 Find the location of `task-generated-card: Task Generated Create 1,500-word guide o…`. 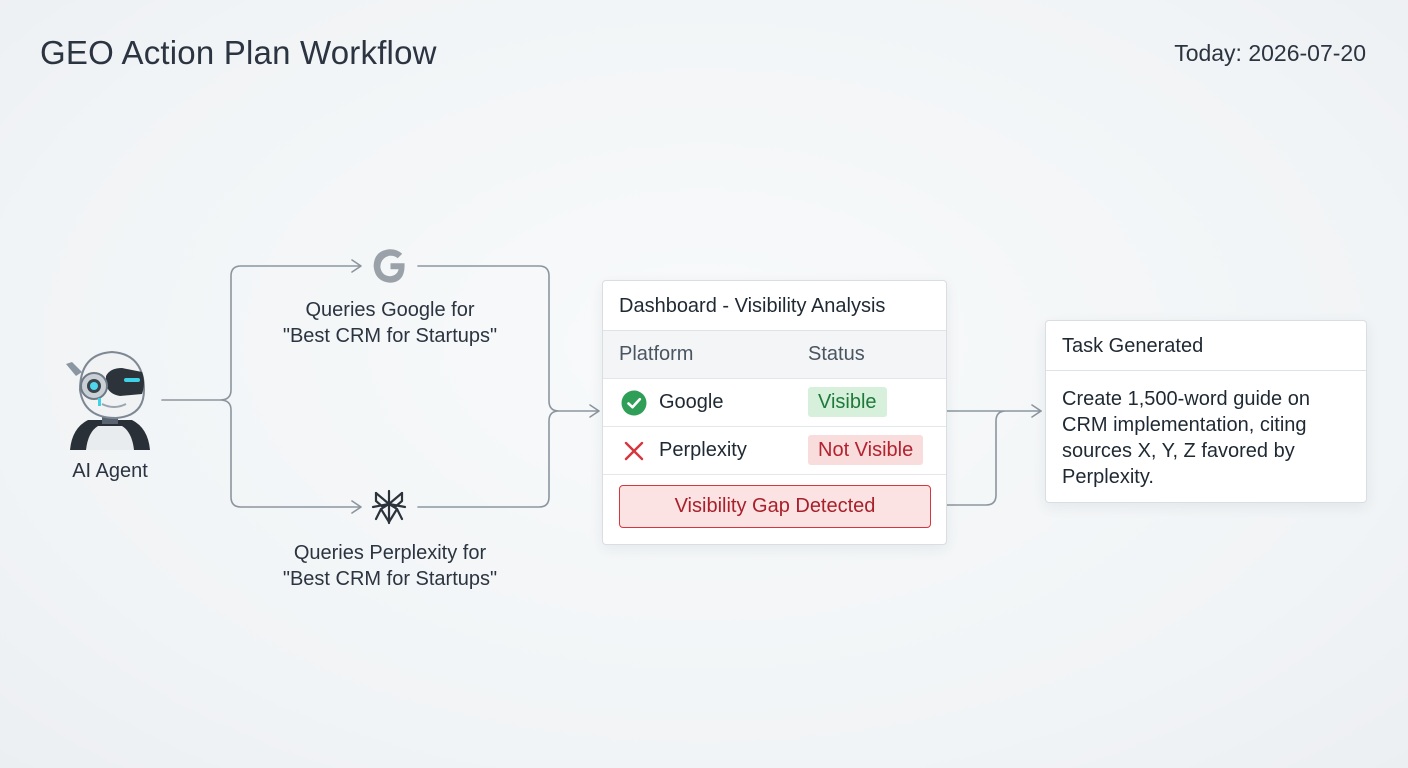

task-generated-card: Task Generated Create 1,500-word guide o… is located at coordinates (1206, 411).